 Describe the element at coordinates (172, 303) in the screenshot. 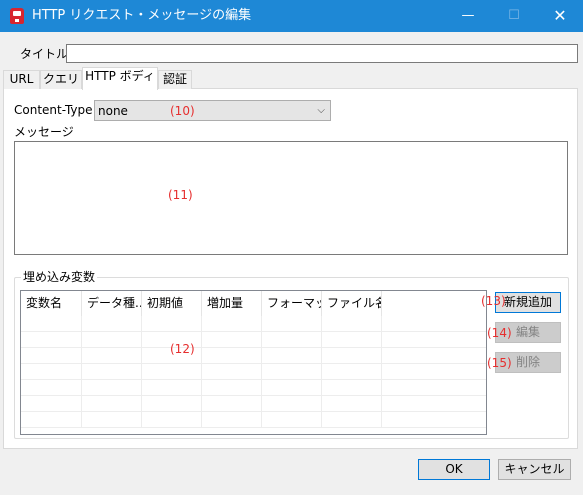

I see `column-header: 初期値` at that location.